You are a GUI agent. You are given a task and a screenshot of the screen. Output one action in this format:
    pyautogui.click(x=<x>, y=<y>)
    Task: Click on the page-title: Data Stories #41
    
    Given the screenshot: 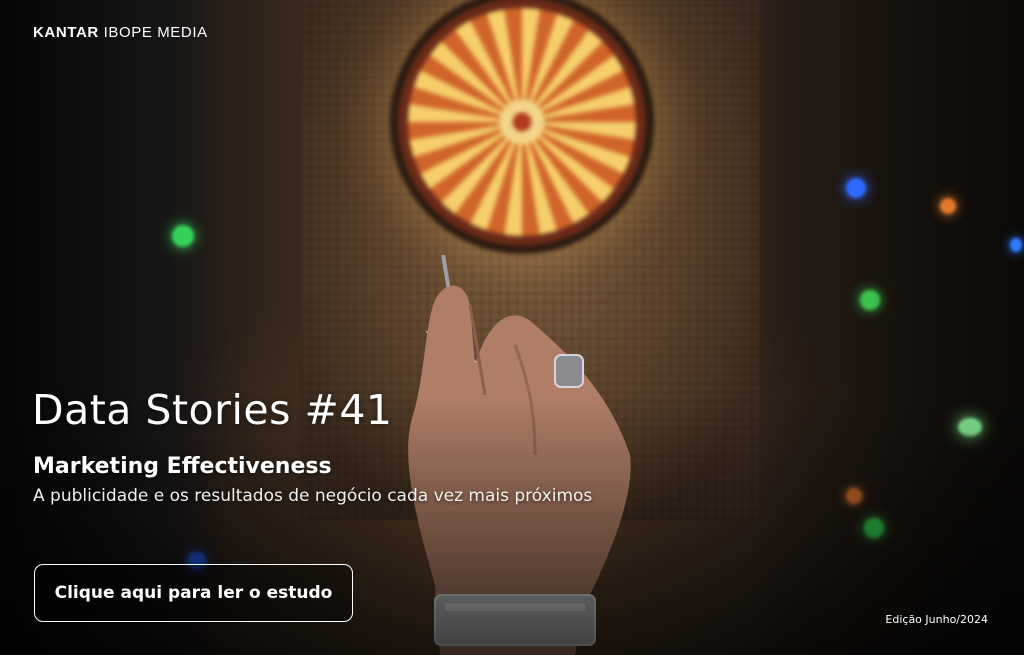 What is the action you would take?
    pyautogui.click(x=212, y=410)
    